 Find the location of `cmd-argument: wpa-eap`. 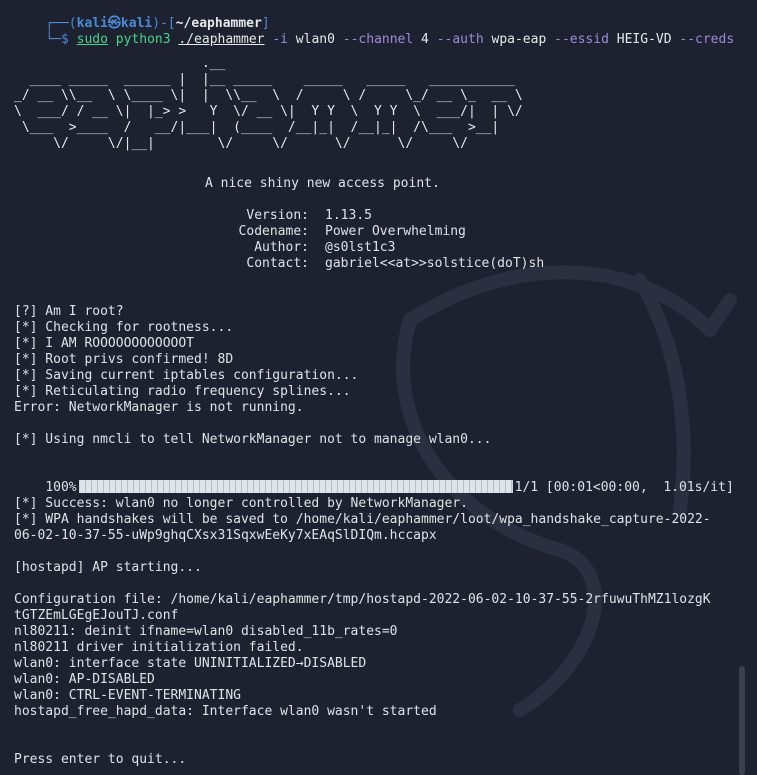

cmd-argument: wpa-eap is located at coordinates (519, 39).